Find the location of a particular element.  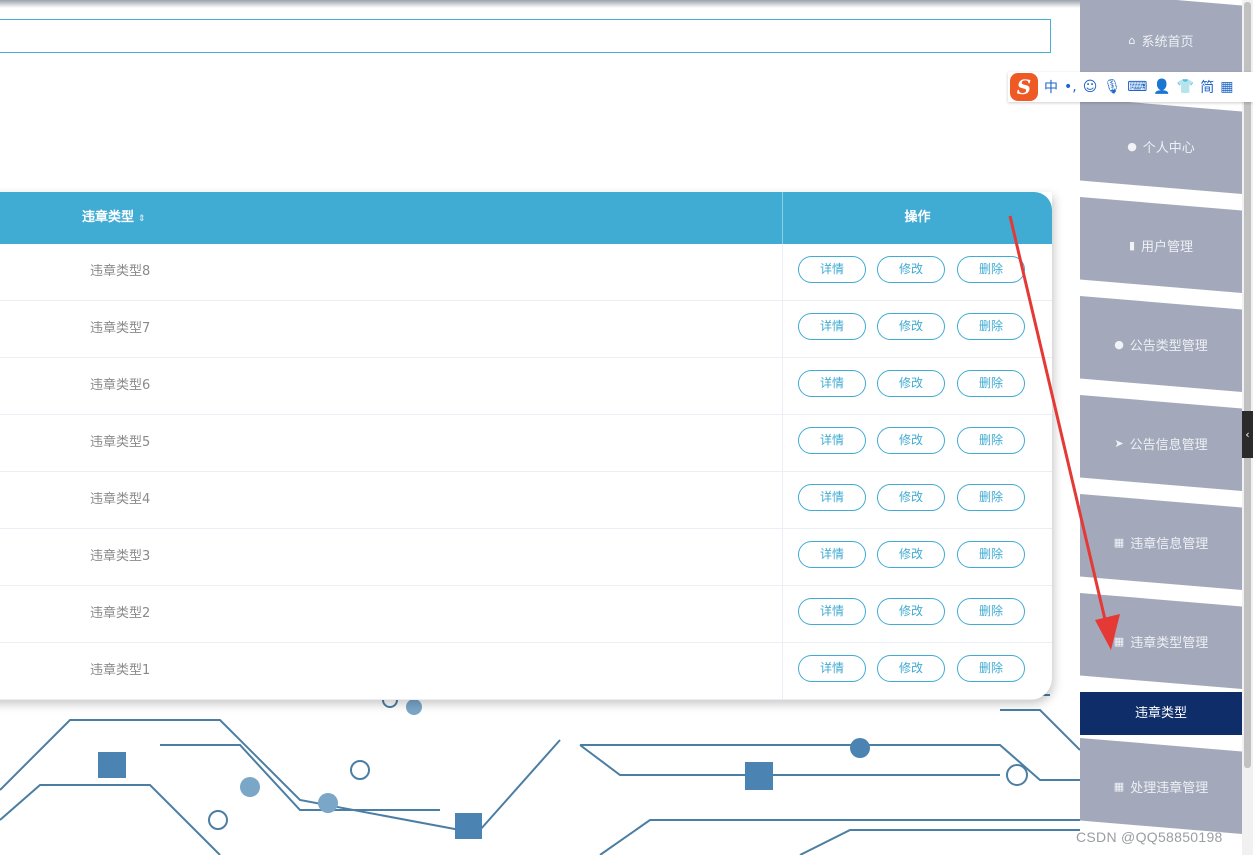

watermark: CSDN @QQ58850198 is located at coordinates (1149, 837).